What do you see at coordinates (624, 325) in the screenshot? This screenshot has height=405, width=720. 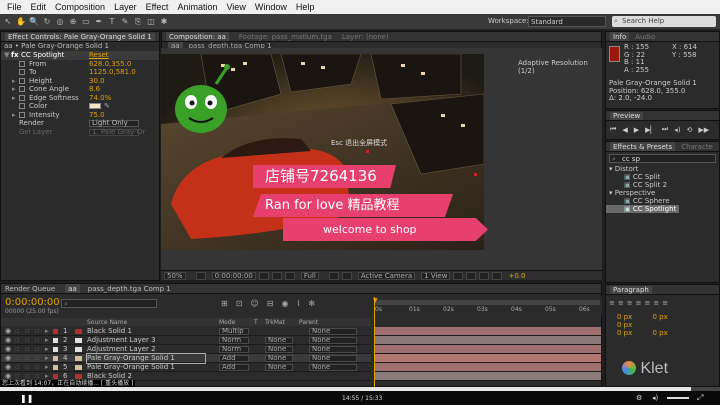 I see `indent-first-field: 0 px` at bounding box center [624, 325].